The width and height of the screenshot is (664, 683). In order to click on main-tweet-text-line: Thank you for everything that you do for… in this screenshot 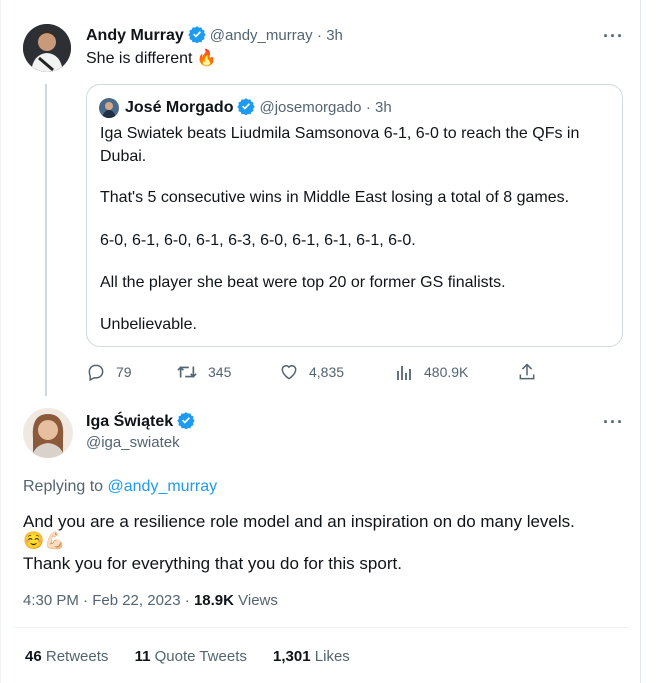, I will do `click(212, 563)`.